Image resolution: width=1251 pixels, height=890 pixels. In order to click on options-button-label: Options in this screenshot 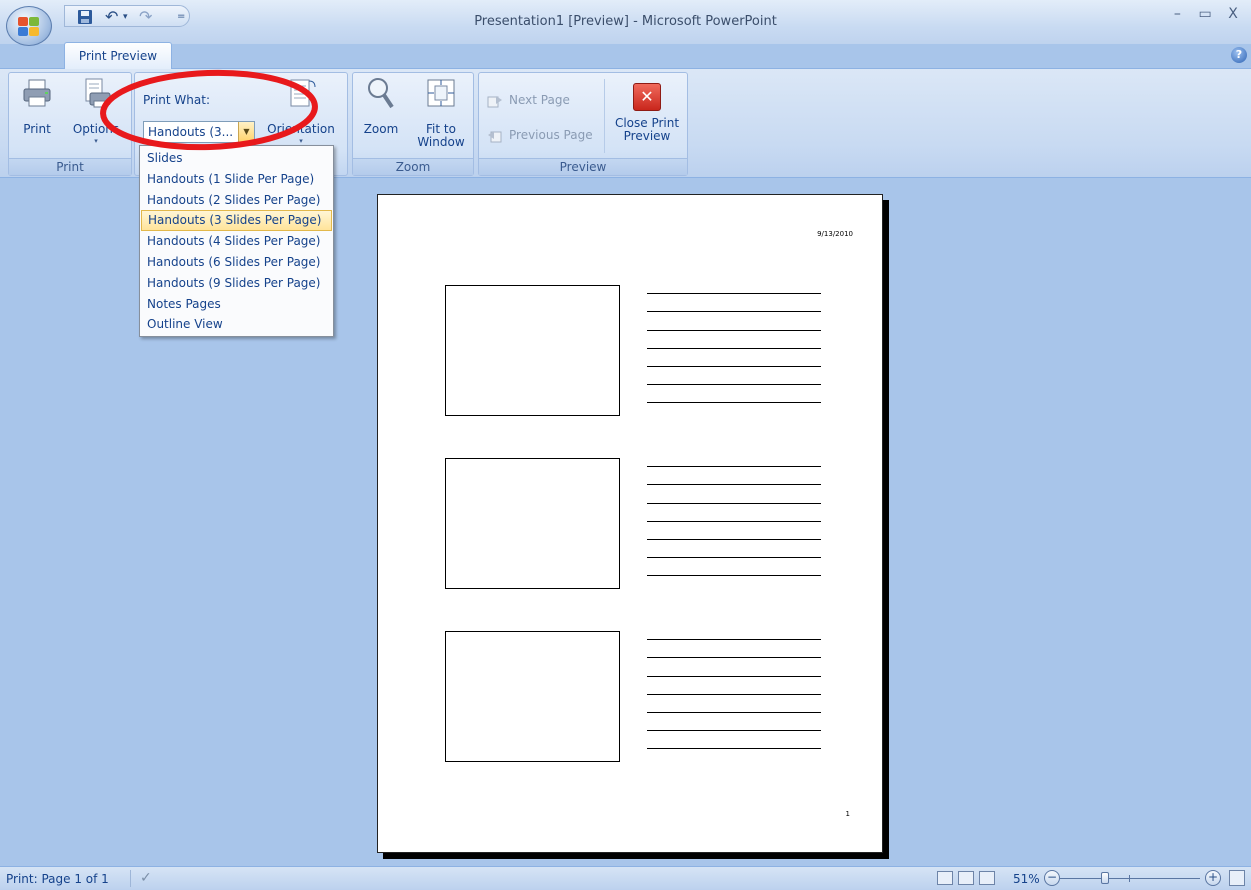, I will do `click(96, 129)`.